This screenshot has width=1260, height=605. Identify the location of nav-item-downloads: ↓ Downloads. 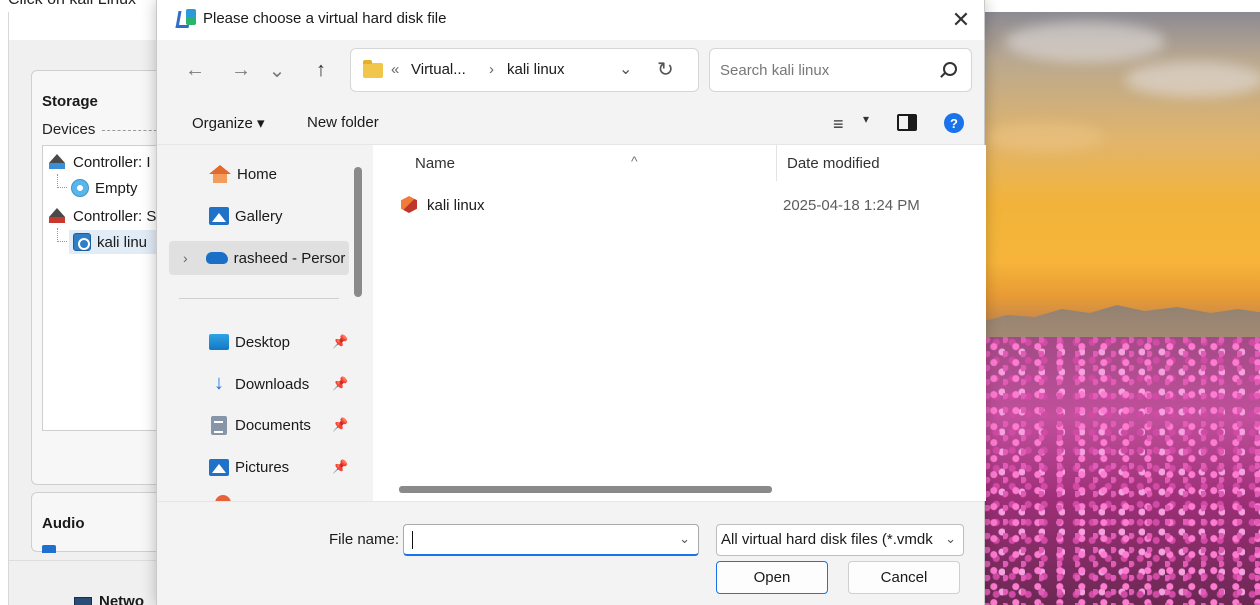
(259, 384).